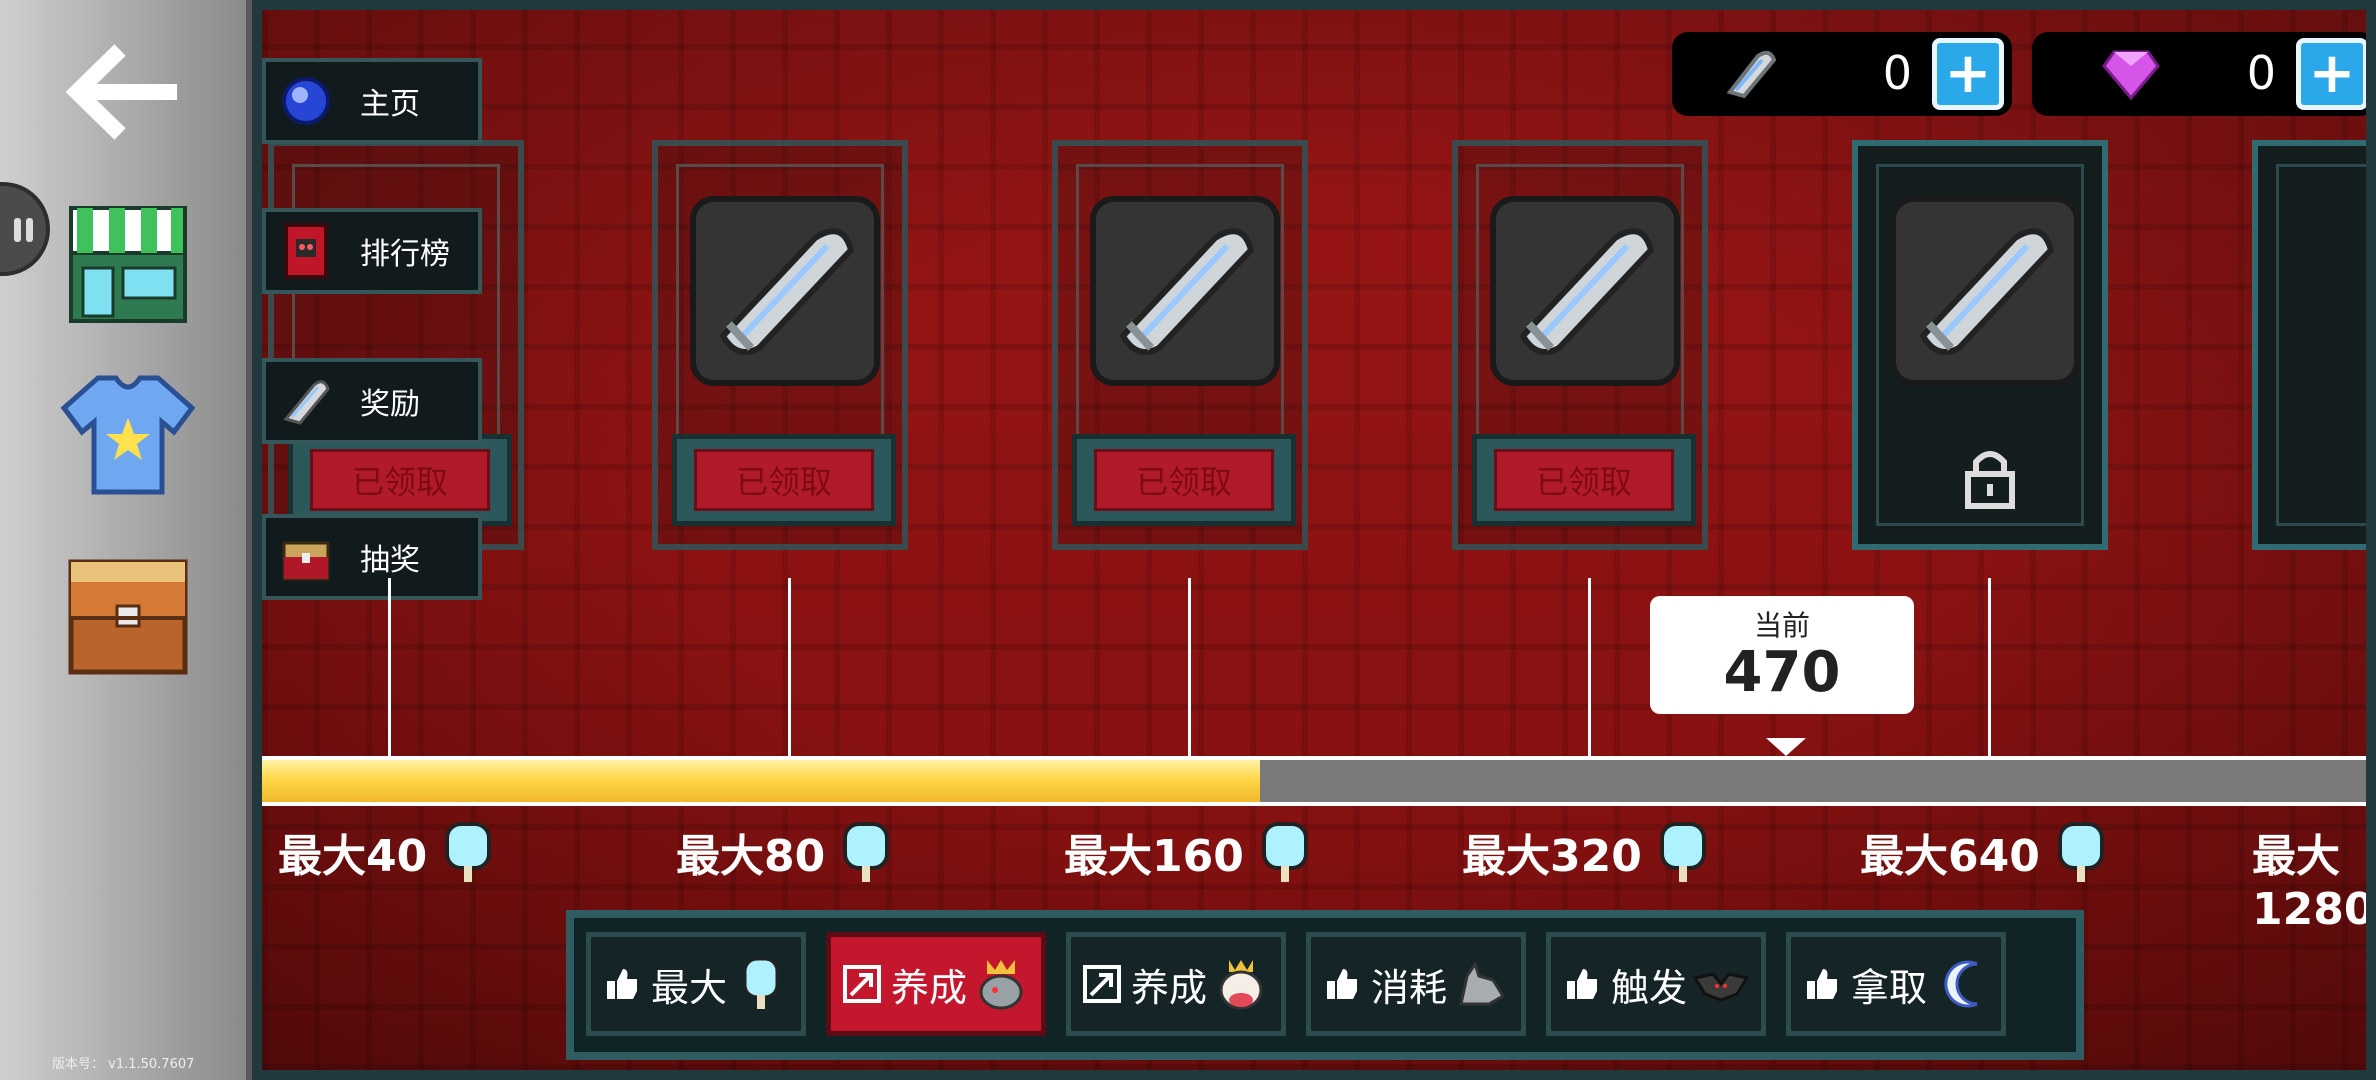 The image size is (2376, 1080). I want to click on menu-leaderboard: 排行榜, so click(372, 251).